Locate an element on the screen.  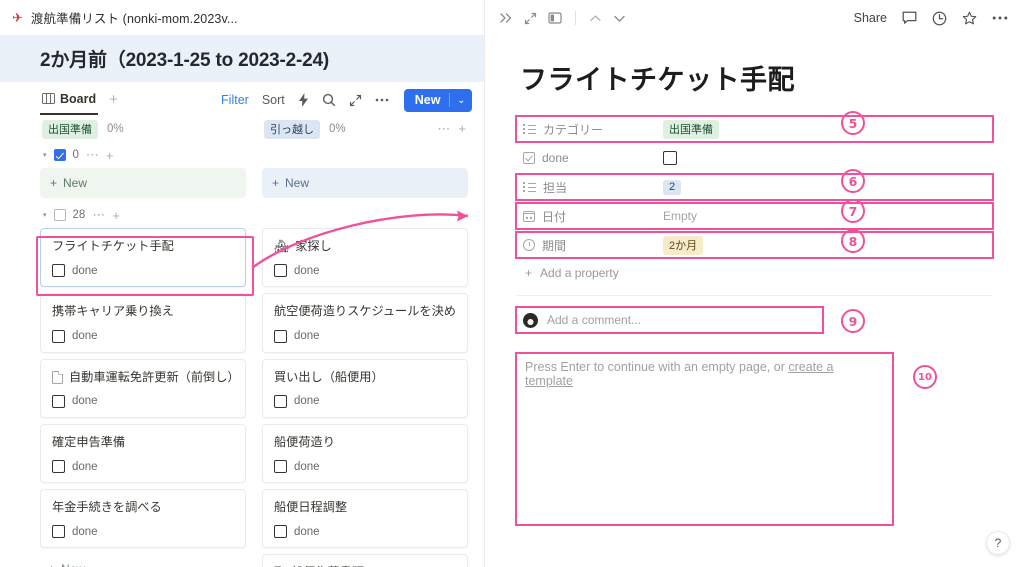
tab-board: Board is located at coordinates (69, 102).